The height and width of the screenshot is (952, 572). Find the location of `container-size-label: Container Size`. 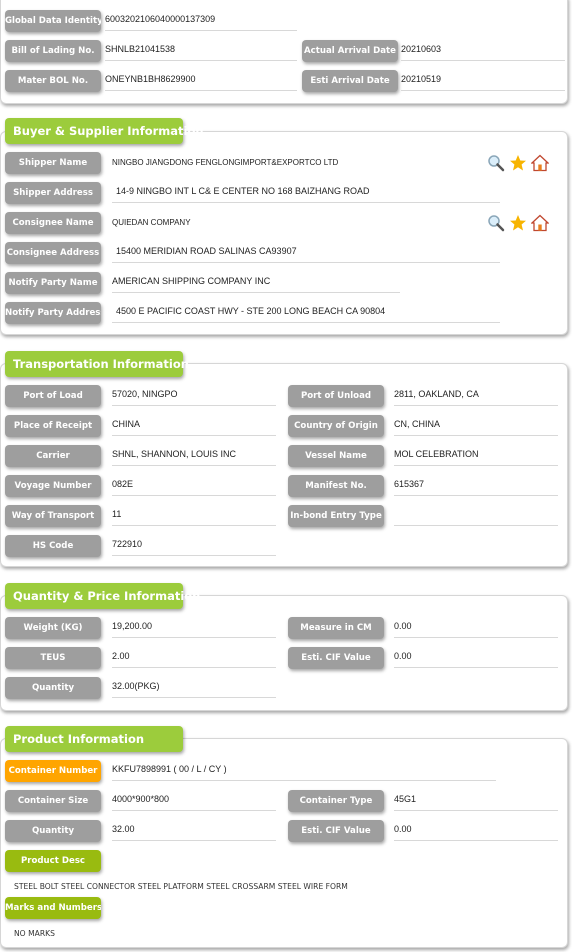

container-size-label: Container Size is located at coordinates (53, 801).